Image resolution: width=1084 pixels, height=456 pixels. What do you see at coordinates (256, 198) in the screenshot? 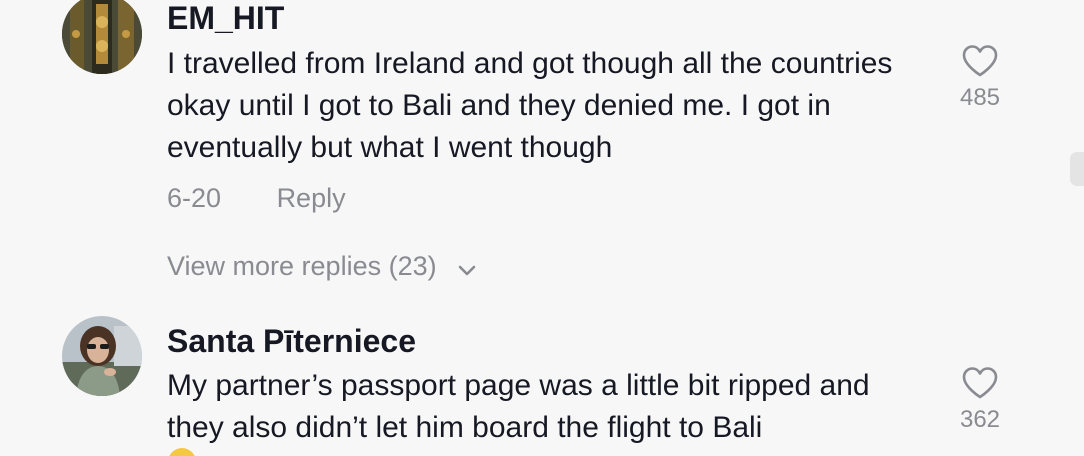
I see `comment-meta: 6-20 Reply` at bounding box center [256, 198].